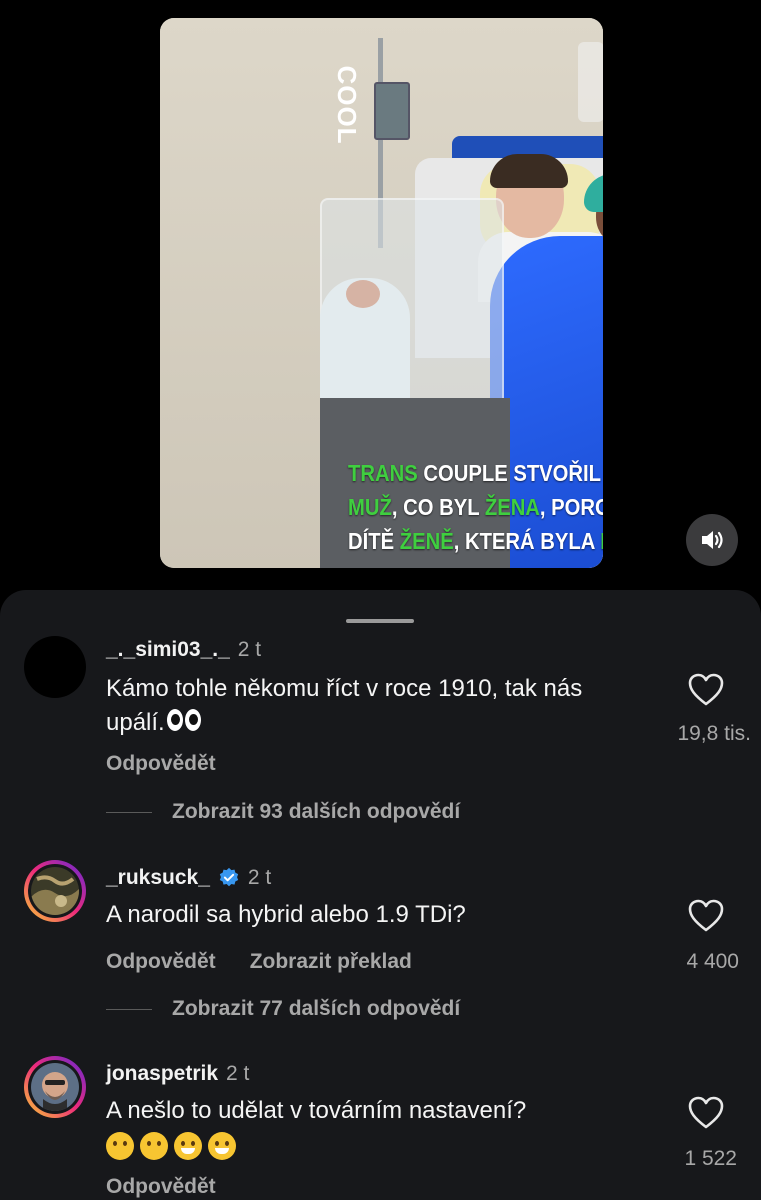 Image resolution: width=761 pixels, height=1200 pixels. I want to click on man-hair, so click(529, 171).